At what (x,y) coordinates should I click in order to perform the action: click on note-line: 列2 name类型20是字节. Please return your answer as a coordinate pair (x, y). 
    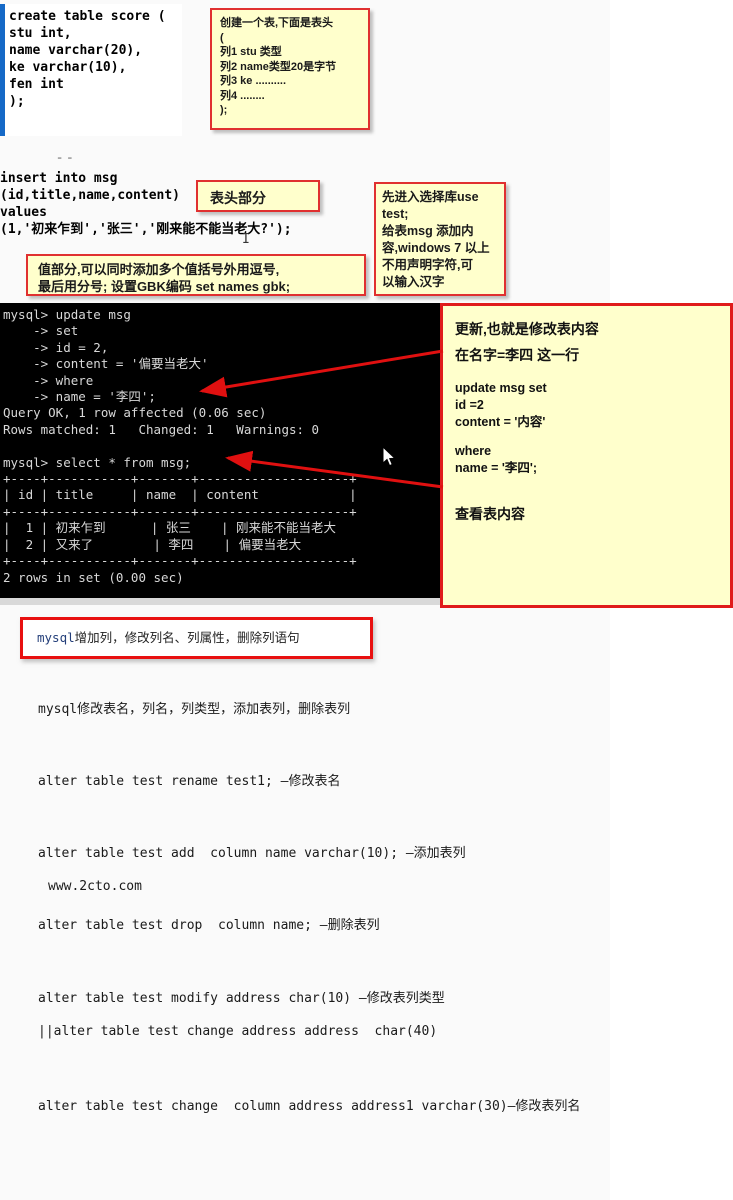
    Looking at the image, I should click on (278, 66).